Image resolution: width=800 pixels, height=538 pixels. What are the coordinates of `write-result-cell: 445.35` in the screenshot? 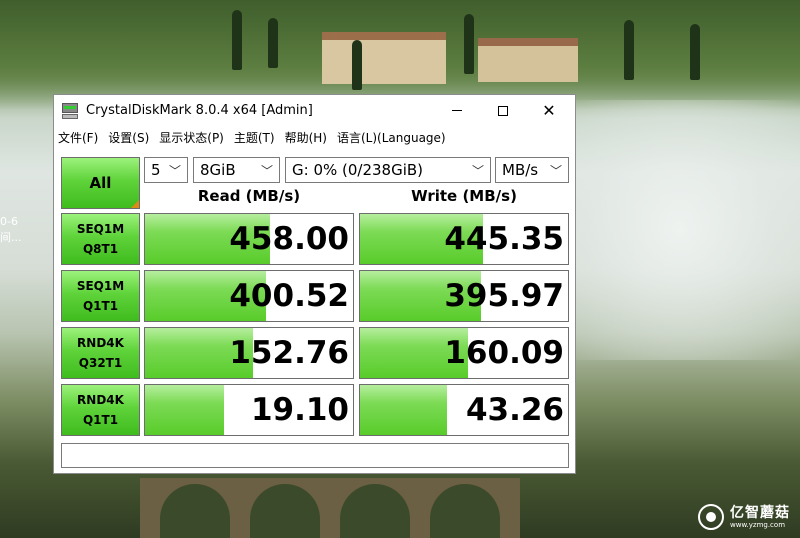 It's located at (464, 239).